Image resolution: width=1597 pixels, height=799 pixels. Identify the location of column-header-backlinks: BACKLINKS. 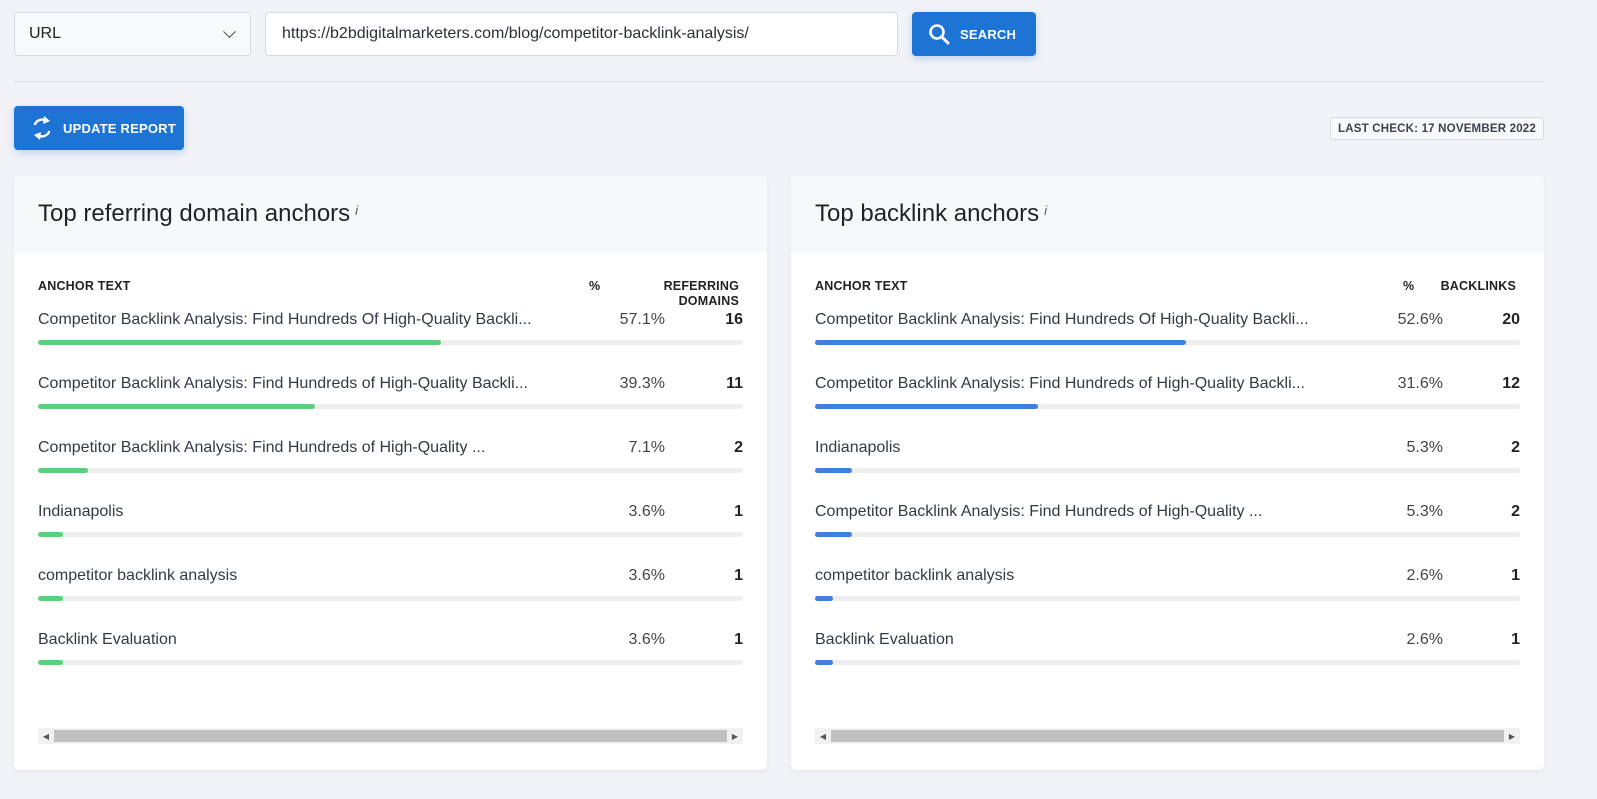
(1478, 286).